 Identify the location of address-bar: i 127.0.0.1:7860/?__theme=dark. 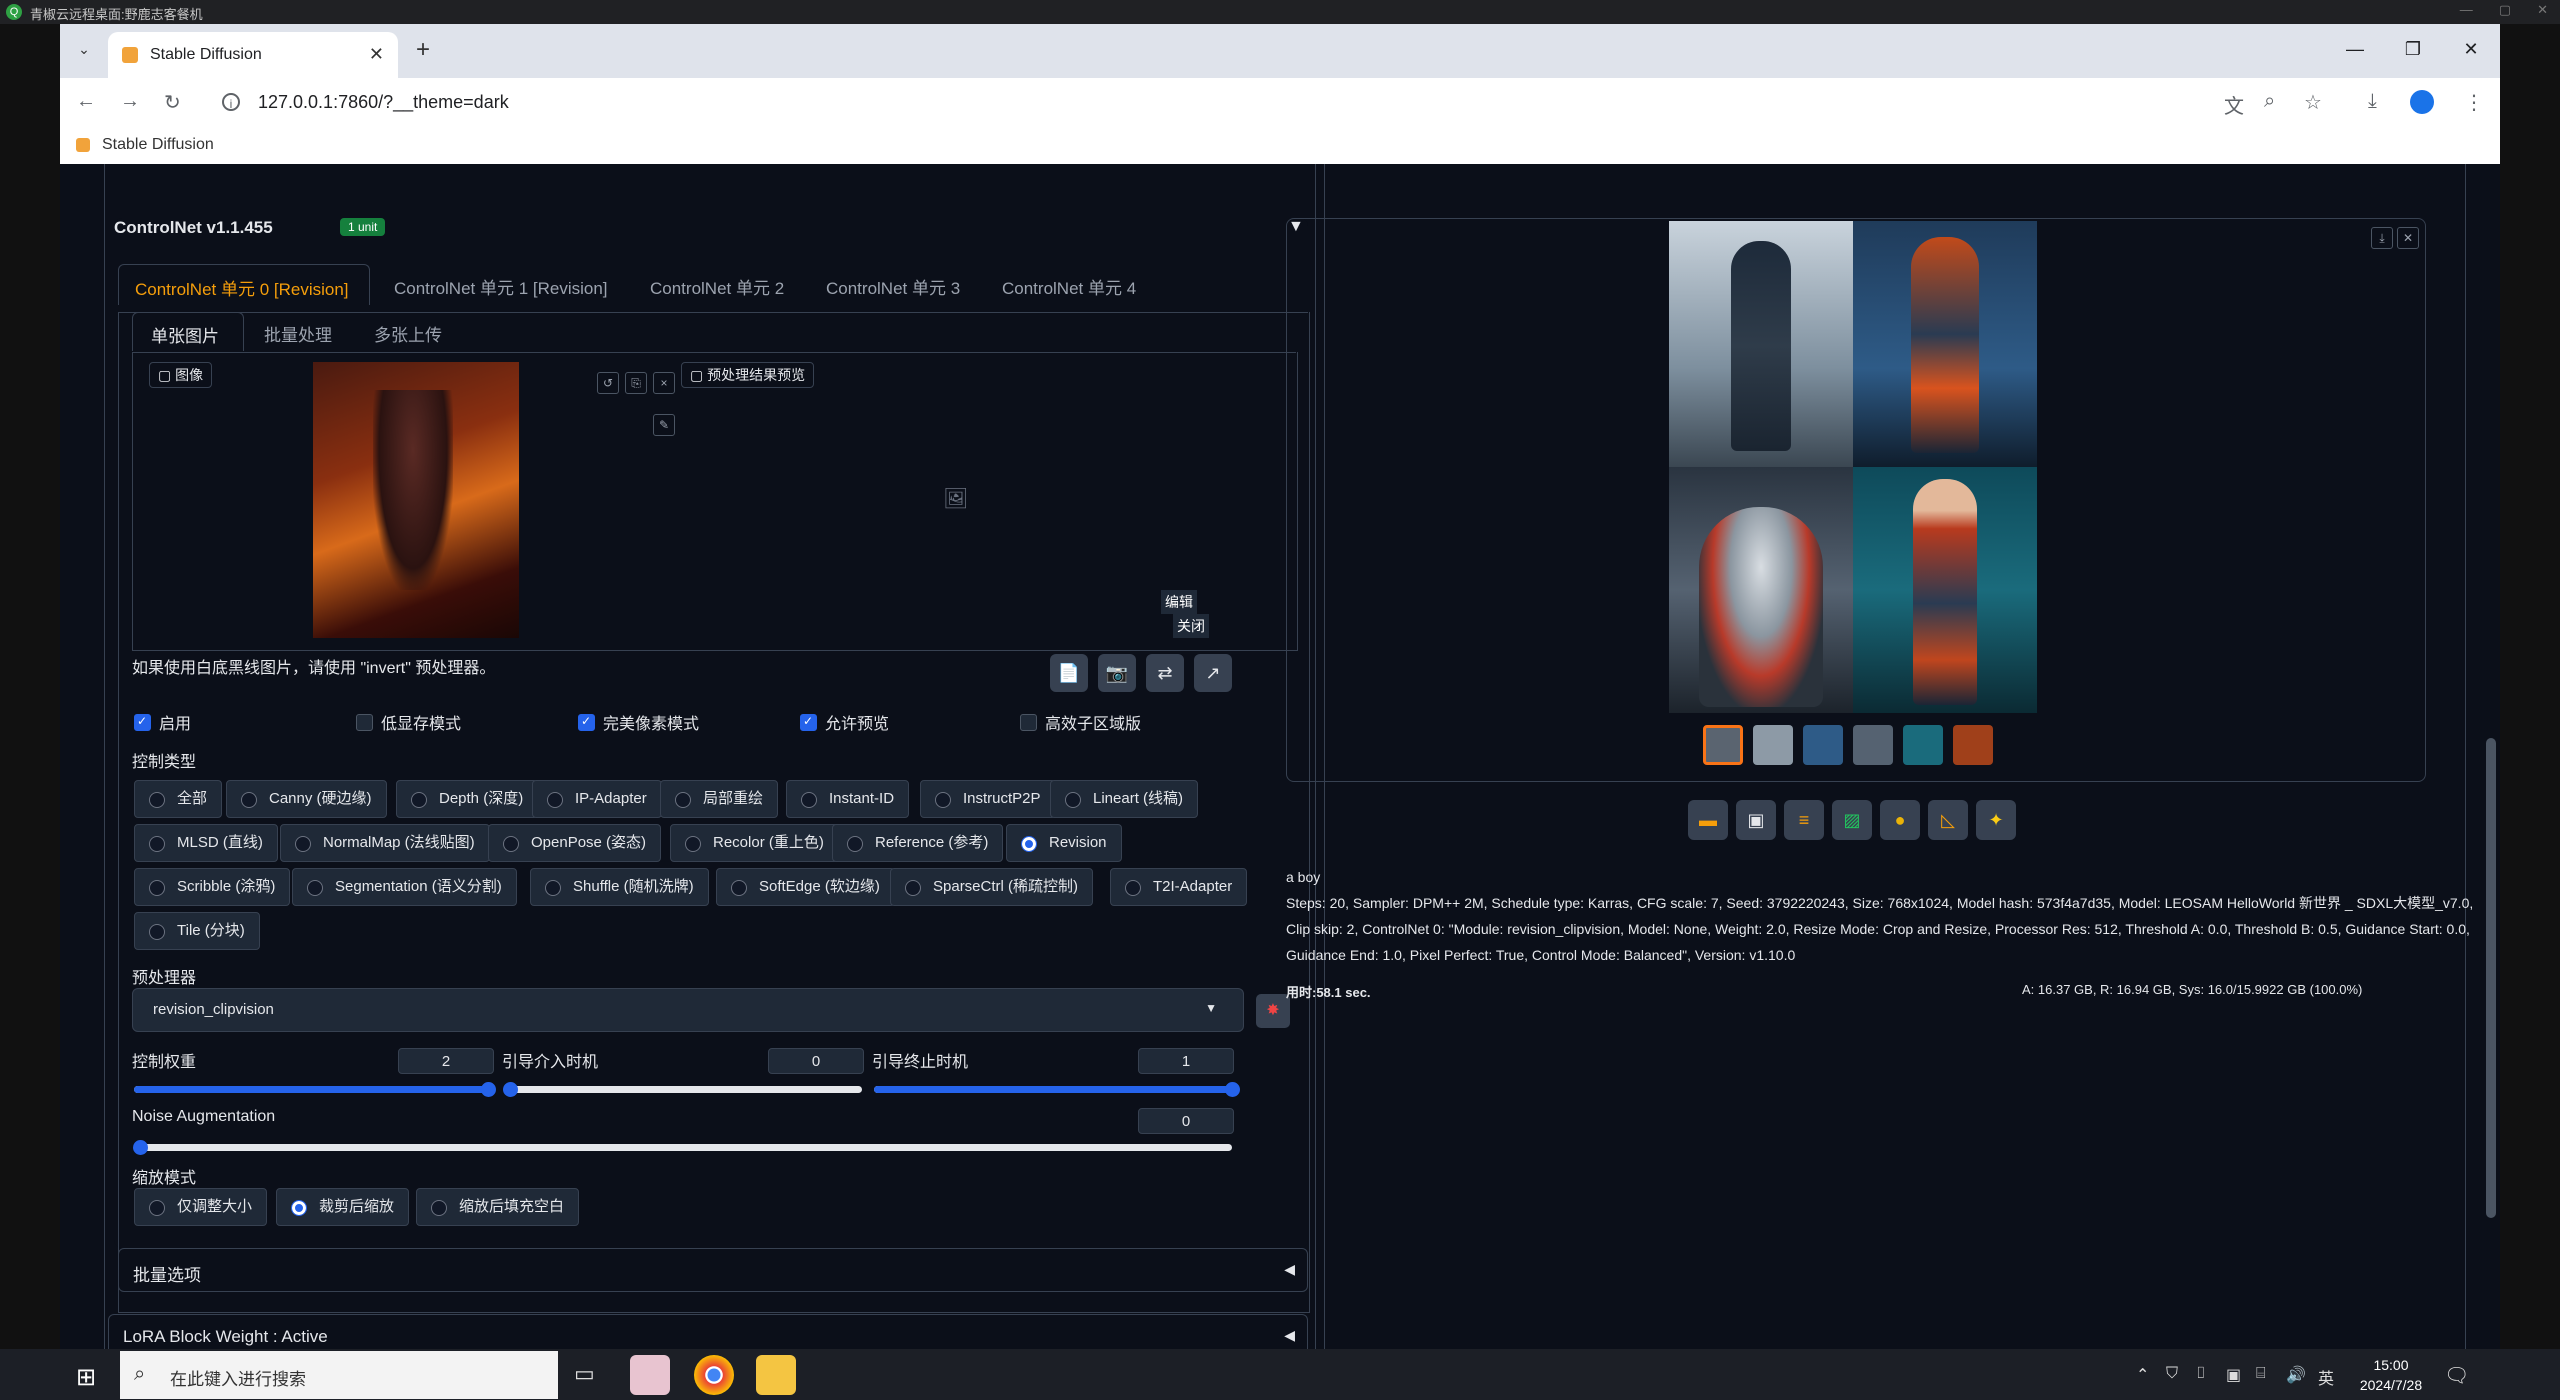
(1226, 103).